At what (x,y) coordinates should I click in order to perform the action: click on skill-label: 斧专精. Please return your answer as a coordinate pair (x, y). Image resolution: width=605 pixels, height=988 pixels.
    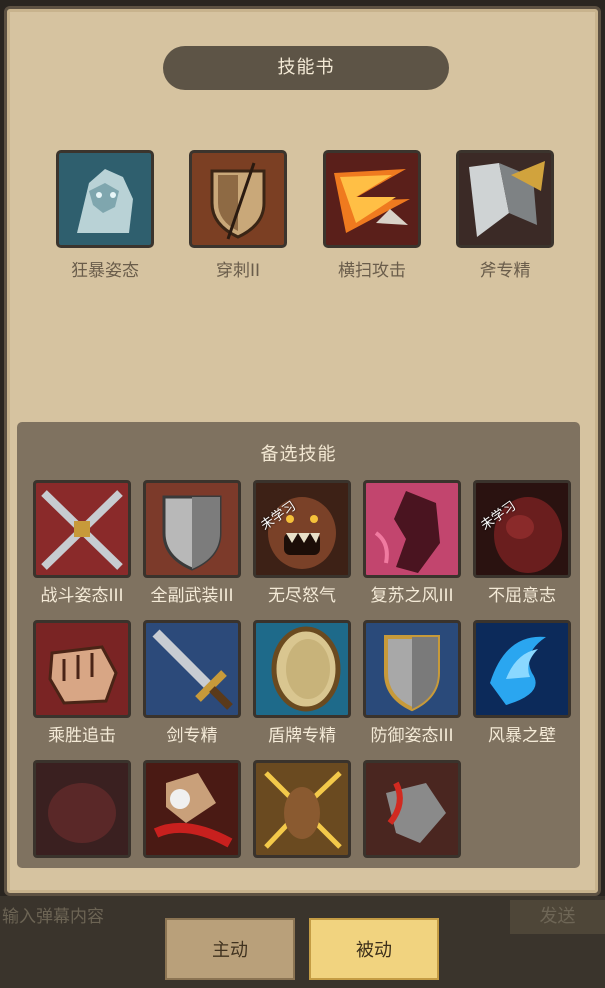
    Looking at the image, I should click on (505, 271).